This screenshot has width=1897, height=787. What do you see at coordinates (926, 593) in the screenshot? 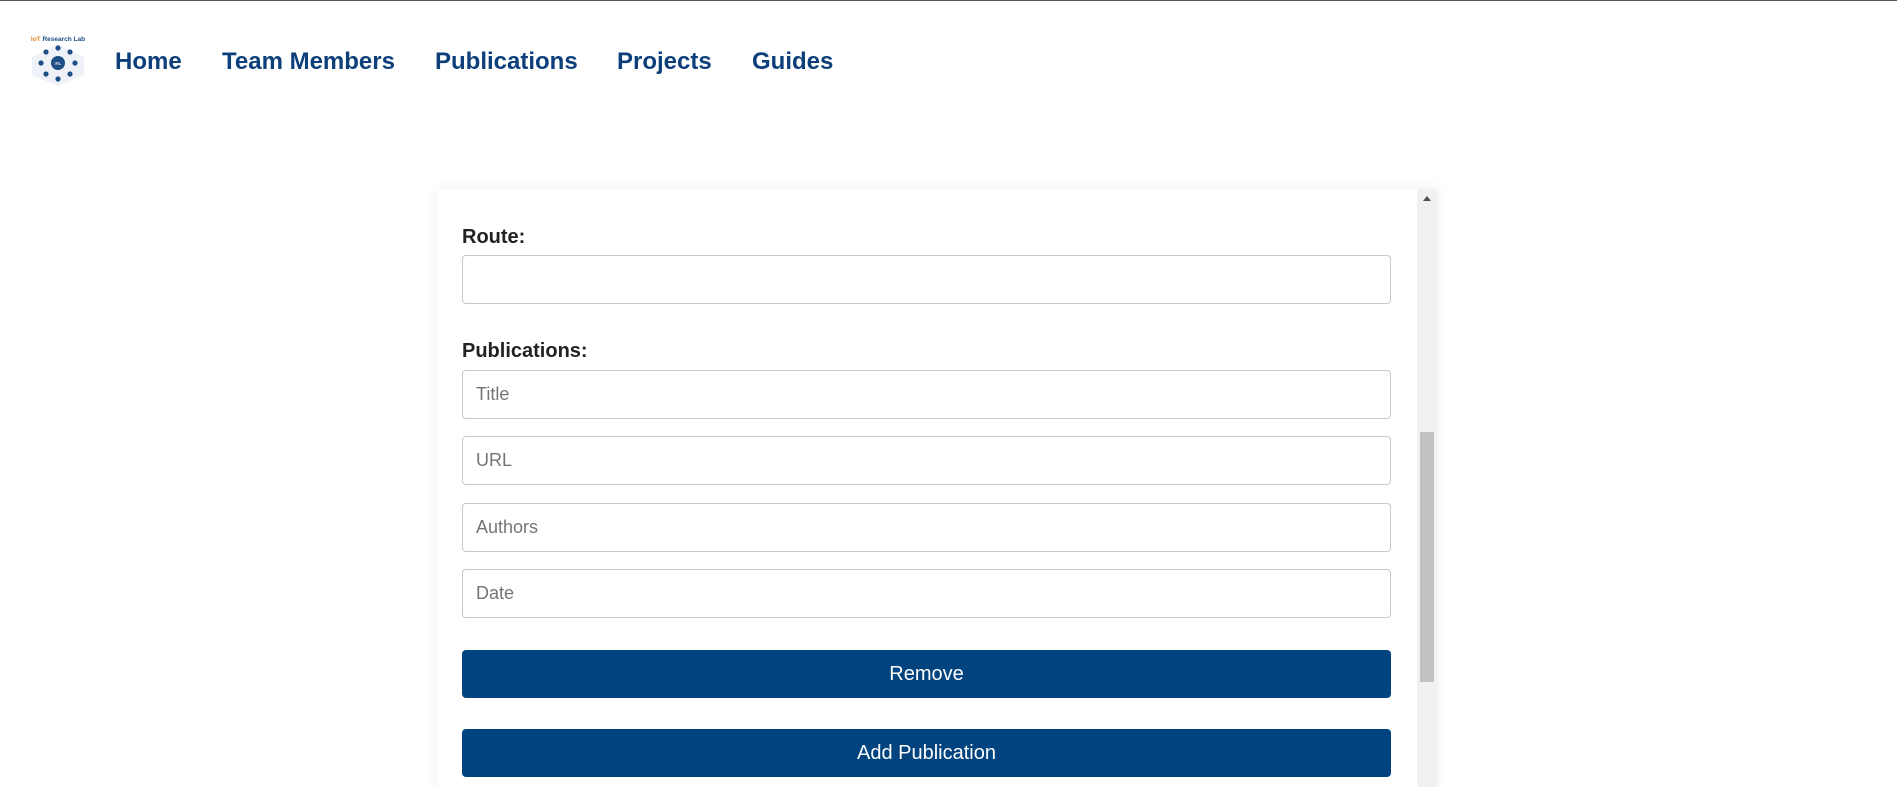
I see `publication-date-input` at bounding box center [926, 593].